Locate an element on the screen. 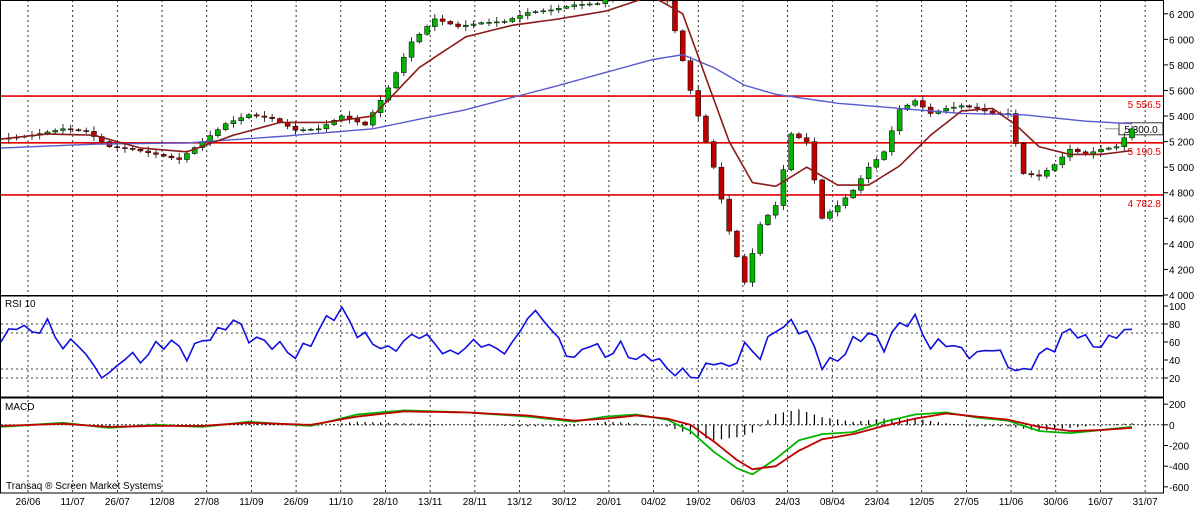  x-tick-label: 30/12 is located at coordinates (564, 502).